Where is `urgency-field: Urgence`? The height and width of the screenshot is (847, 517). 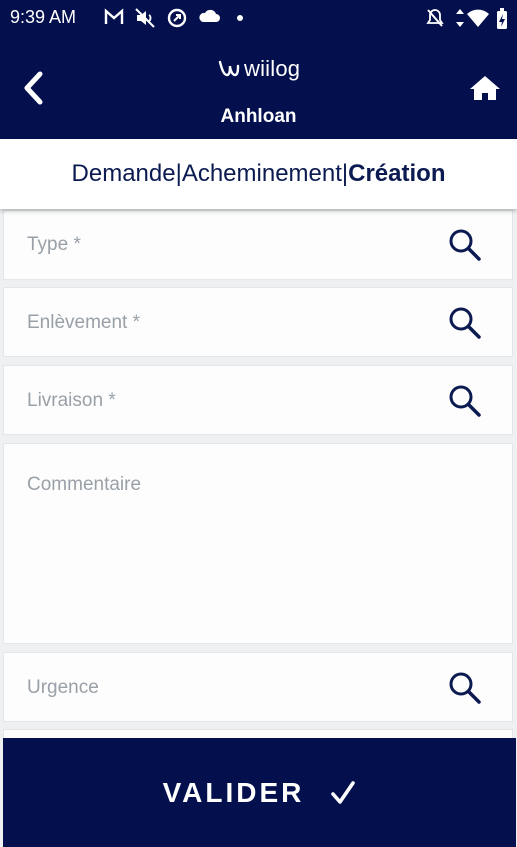 urgency-field: Urgence is located at coordinates (258, 687).